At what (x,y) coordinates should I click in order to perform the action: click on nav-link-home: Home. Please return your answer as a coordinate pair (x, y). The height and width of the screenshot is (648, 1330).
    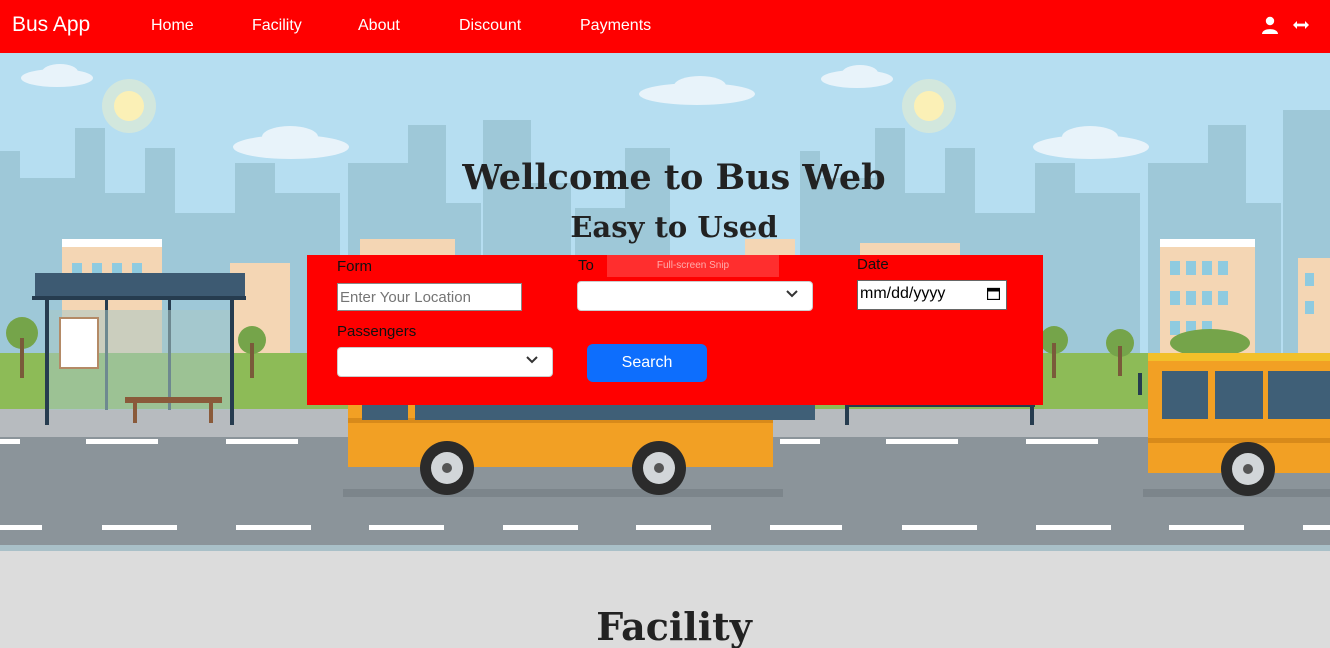
    Looking at the image, I should click on (172, 26).